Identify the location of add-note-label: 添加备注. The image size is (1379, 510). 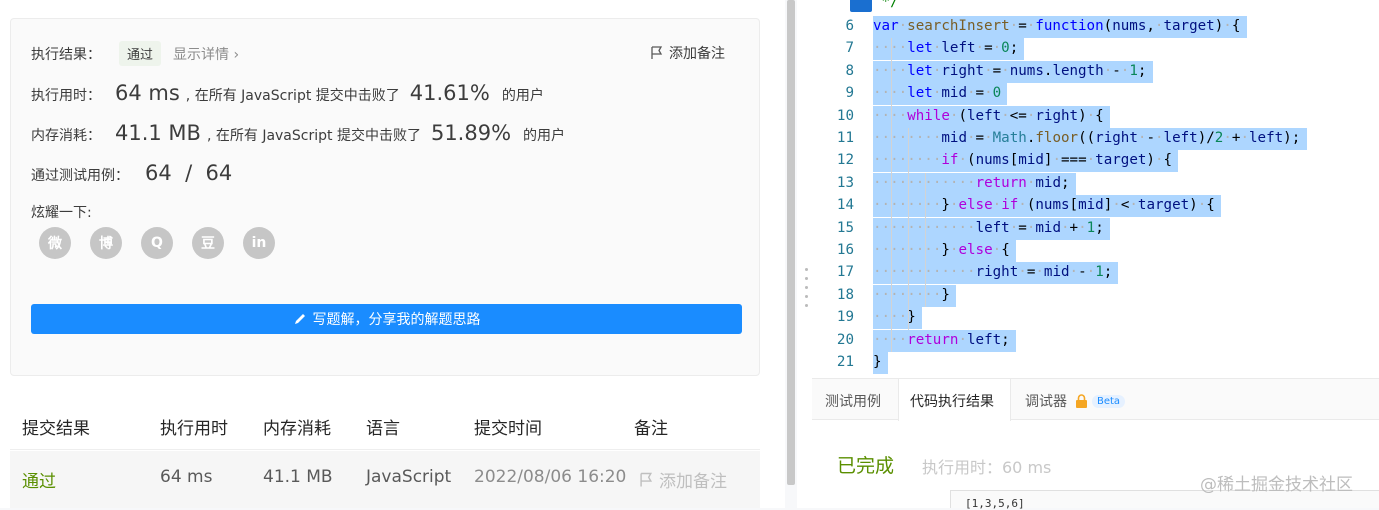
(697, 54).